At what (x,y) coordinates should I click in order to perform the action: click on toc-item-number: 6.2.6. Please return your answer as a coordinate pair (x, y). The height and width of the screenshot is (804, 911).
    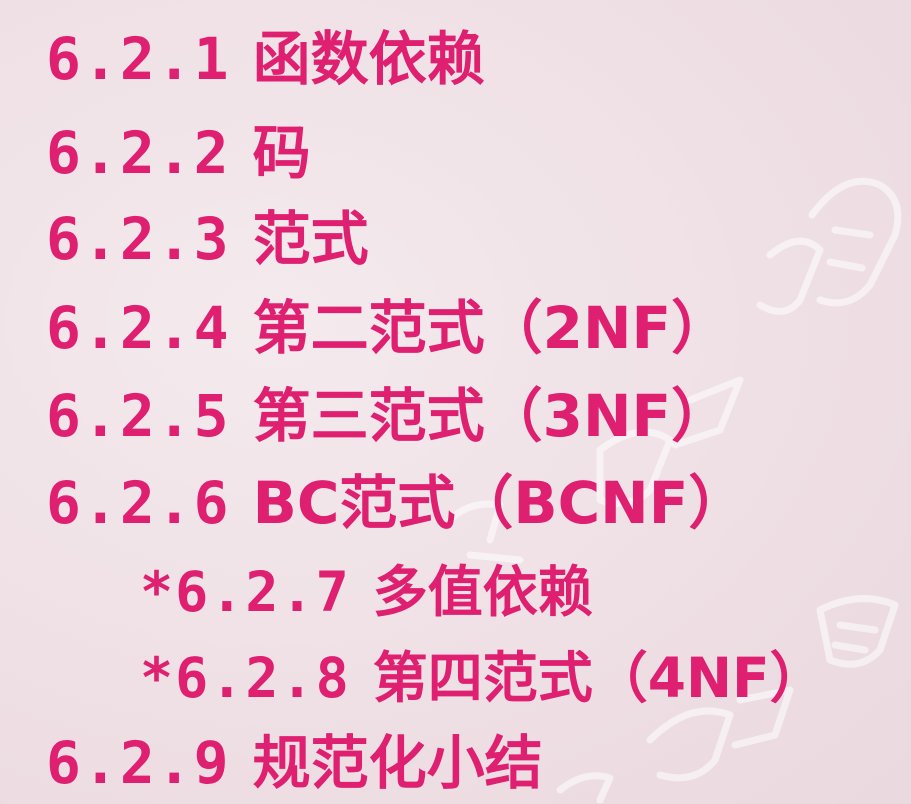
    Looking at the image, I should click on (138, 503).